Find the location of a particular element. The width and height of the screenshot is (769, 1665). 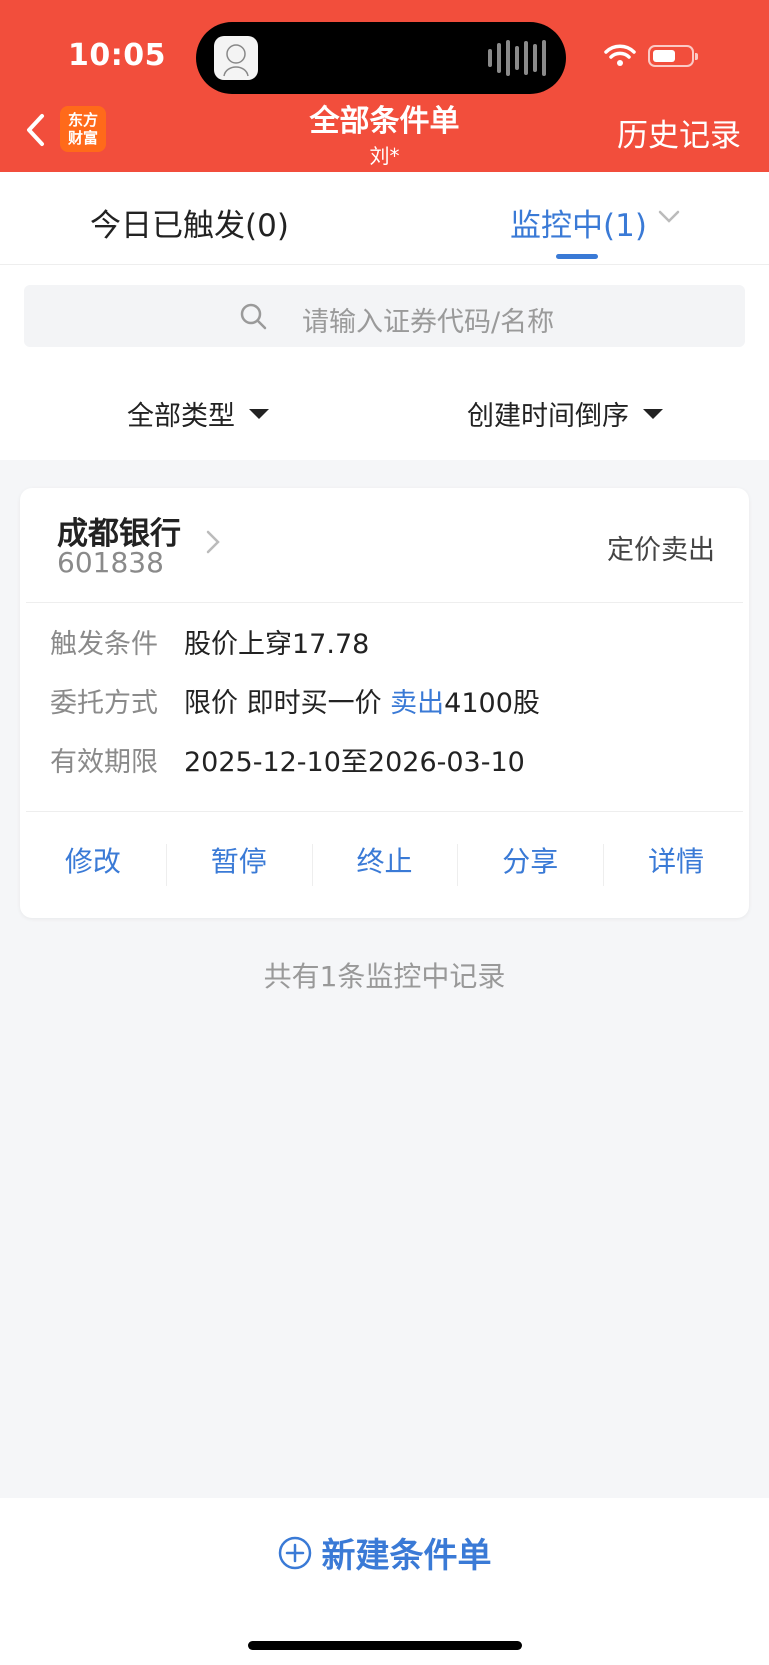

trigger-condition-label: 触发条件 is located at coordinates (104, 644).